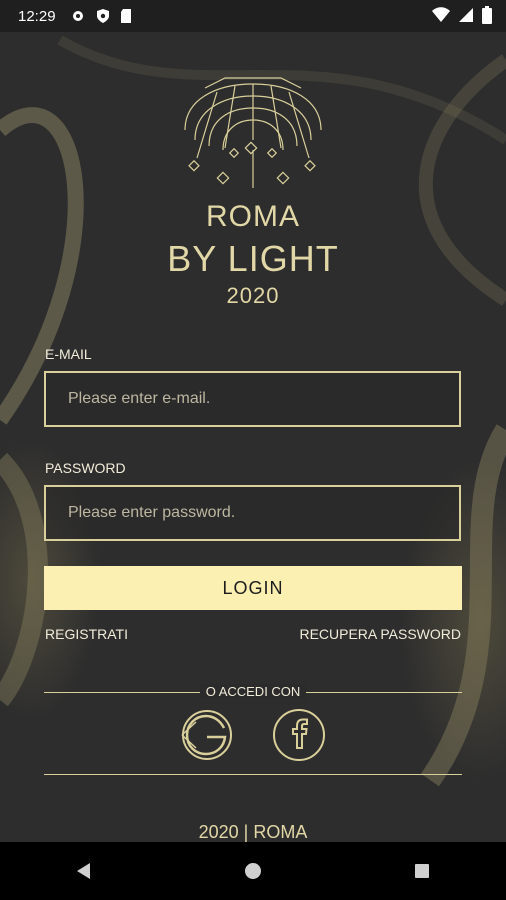 The height and width of the screenshot is (900, 506). Describe the element at coordinates (466, 15) in the screenshot. I see `signal-icon` at that location.